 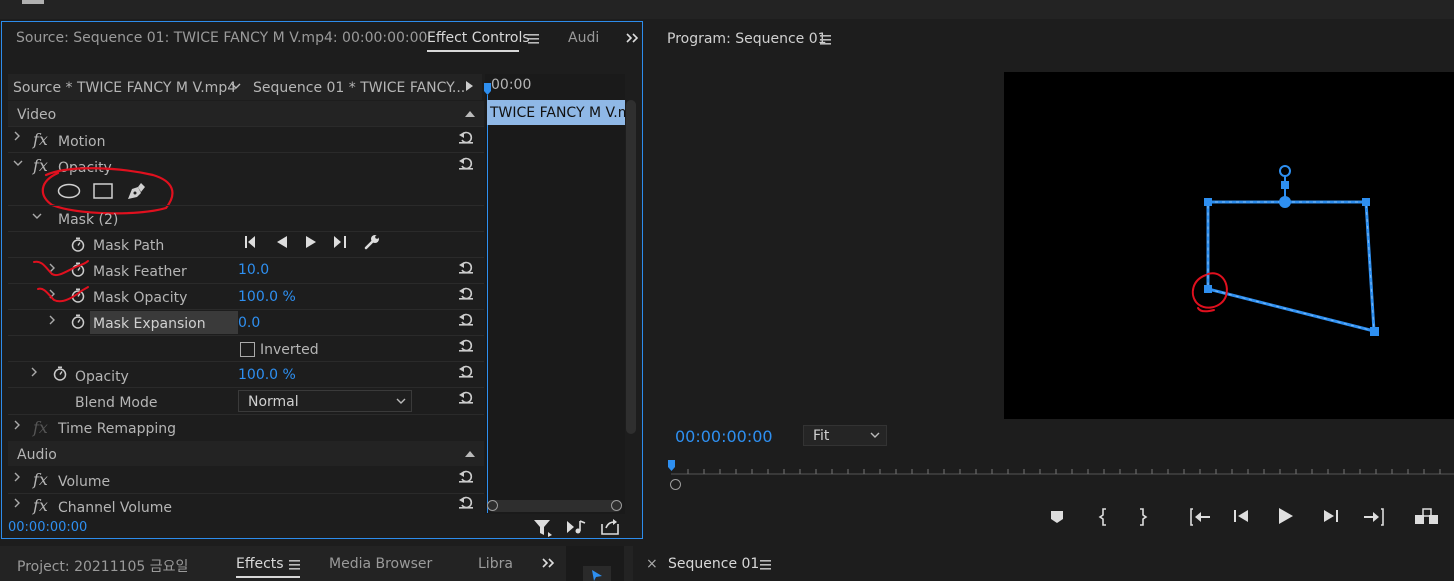 What do you see at coordinates (478, 38) in the screenshot?
I see `tab-effect-controls: Effect Controls` at bounding box center [478, 38].